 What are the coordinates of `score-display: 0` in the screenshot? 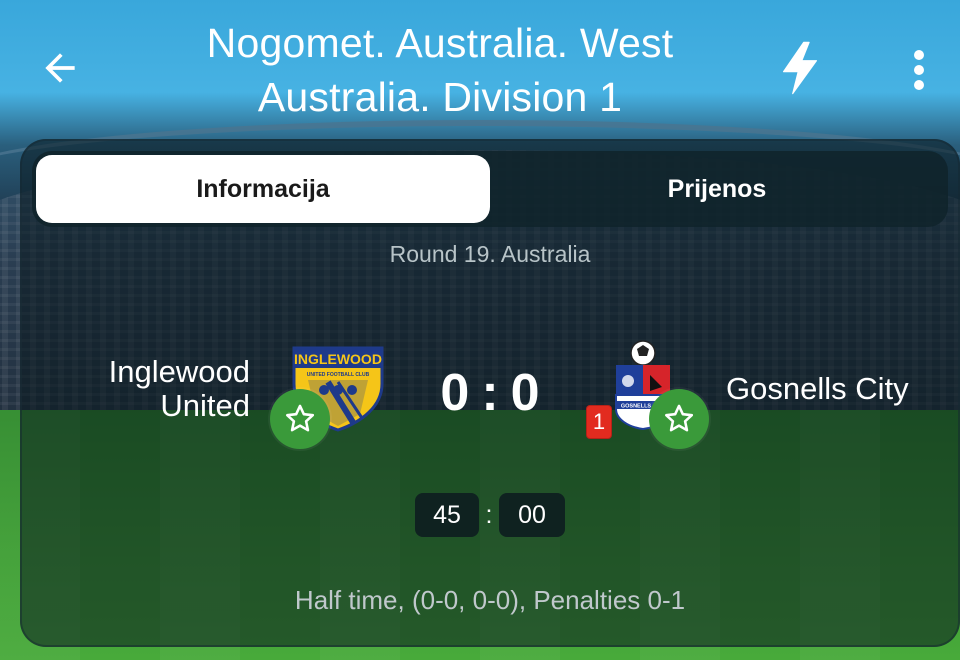 It's located at (490, 393).